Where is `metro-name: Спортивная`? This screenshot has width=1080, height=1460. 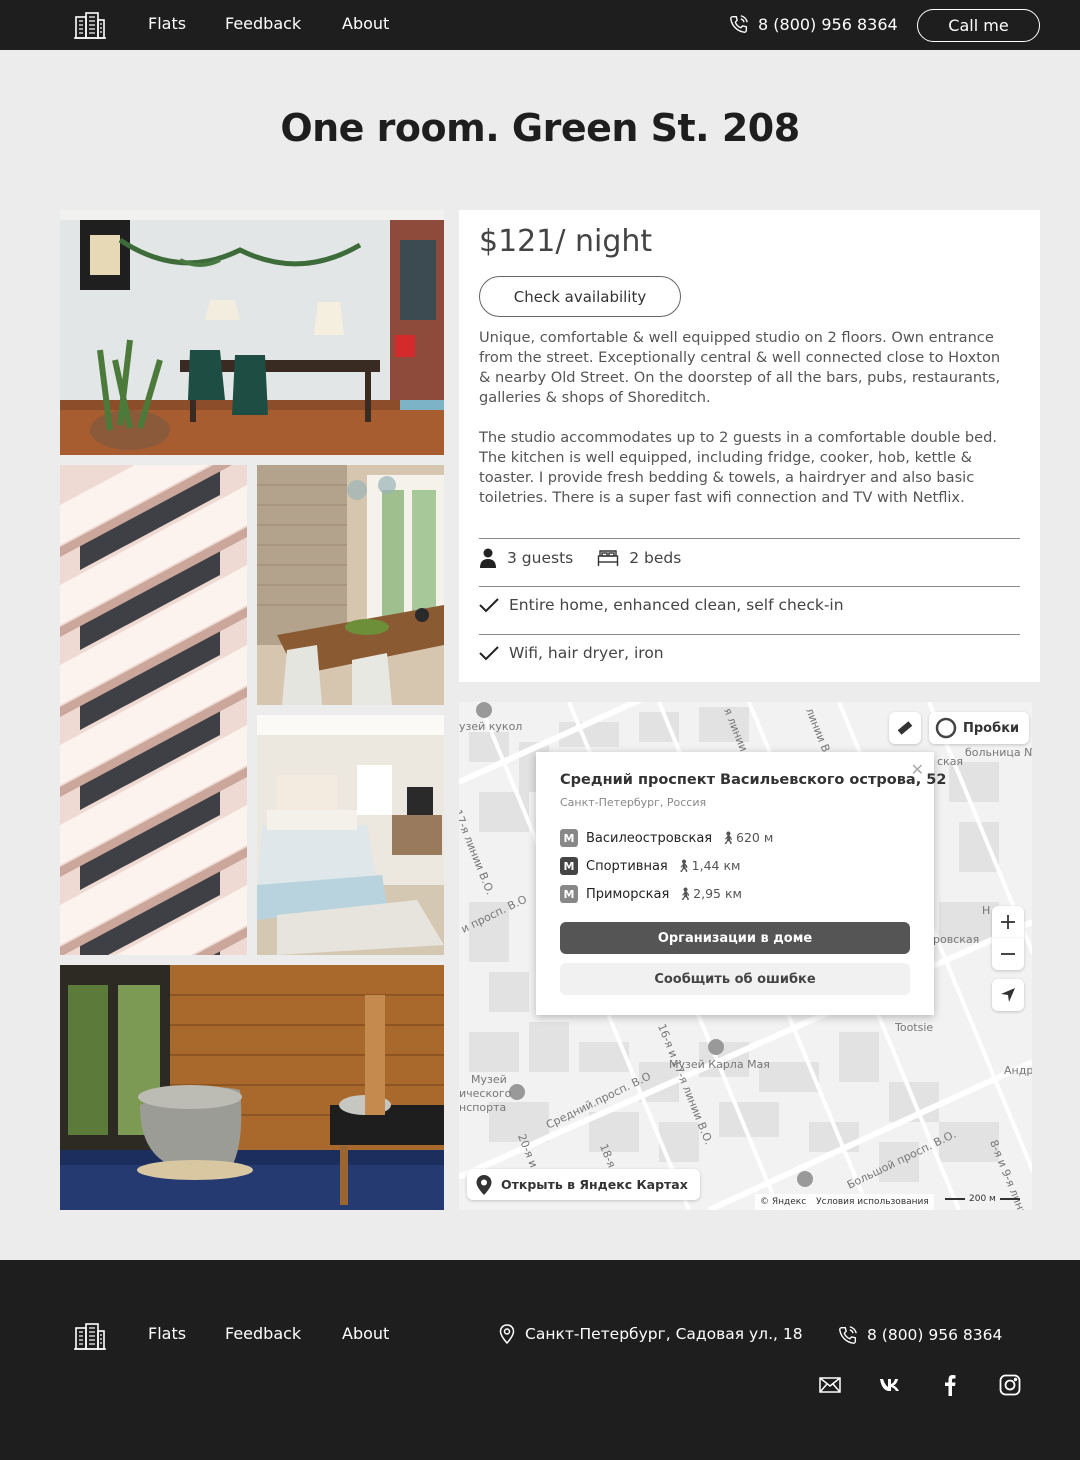
metro-name: Спортивная is located at coordinates (627, 866).